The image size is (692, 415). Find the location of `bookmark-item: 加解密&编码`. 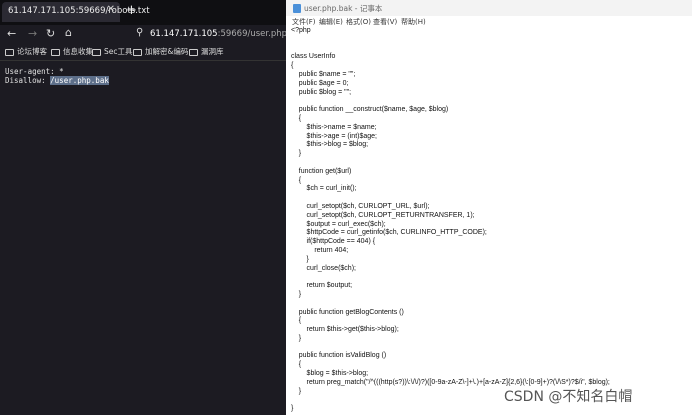

bookmark-item: 加解密&编码 is located at coordinates (160, 51).